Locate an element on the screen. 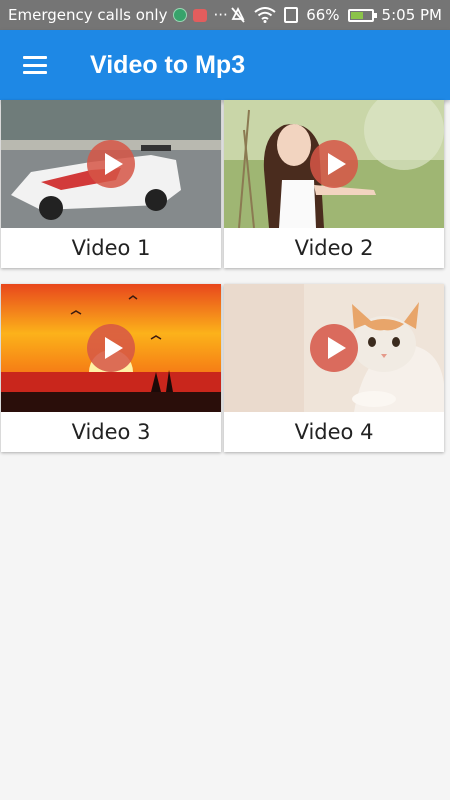 This screenshot has width=450, height=800. video-label-2: Video 2 is located at coordinates (334, 248).